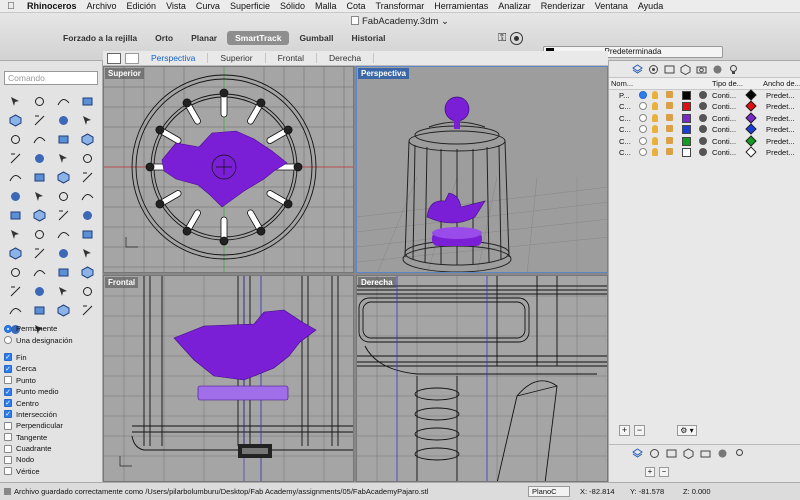  Describe the element at coordinates (368, 38) in the screenshot. I see `history-toggle: Historial` at that location.